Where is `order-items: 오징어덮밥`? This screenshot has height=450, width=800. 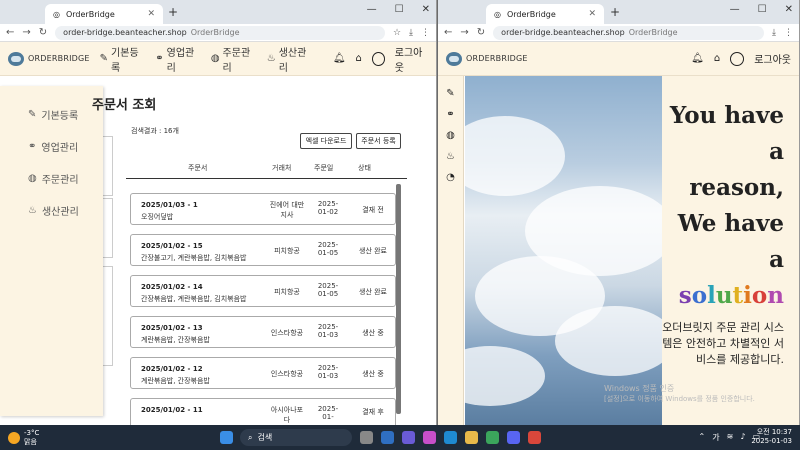 order-items: 오징어덮밥 is located at coordinates (157, 217).